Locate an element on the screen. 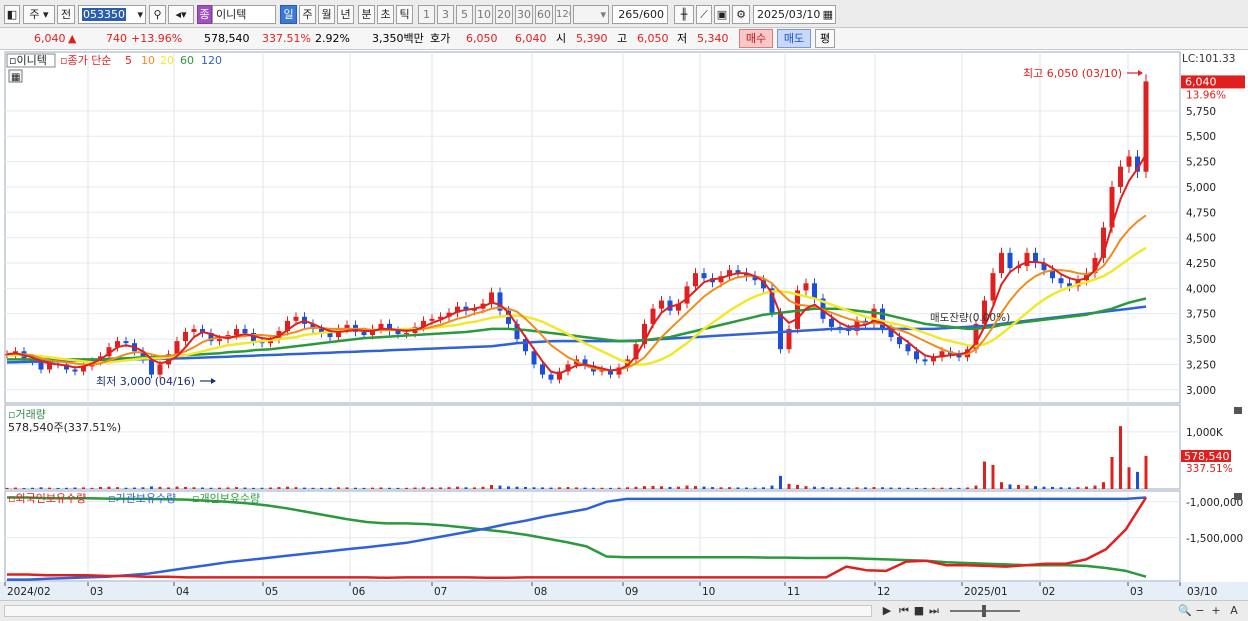  stop-icon: ■ is located at coordinates (919, 611).